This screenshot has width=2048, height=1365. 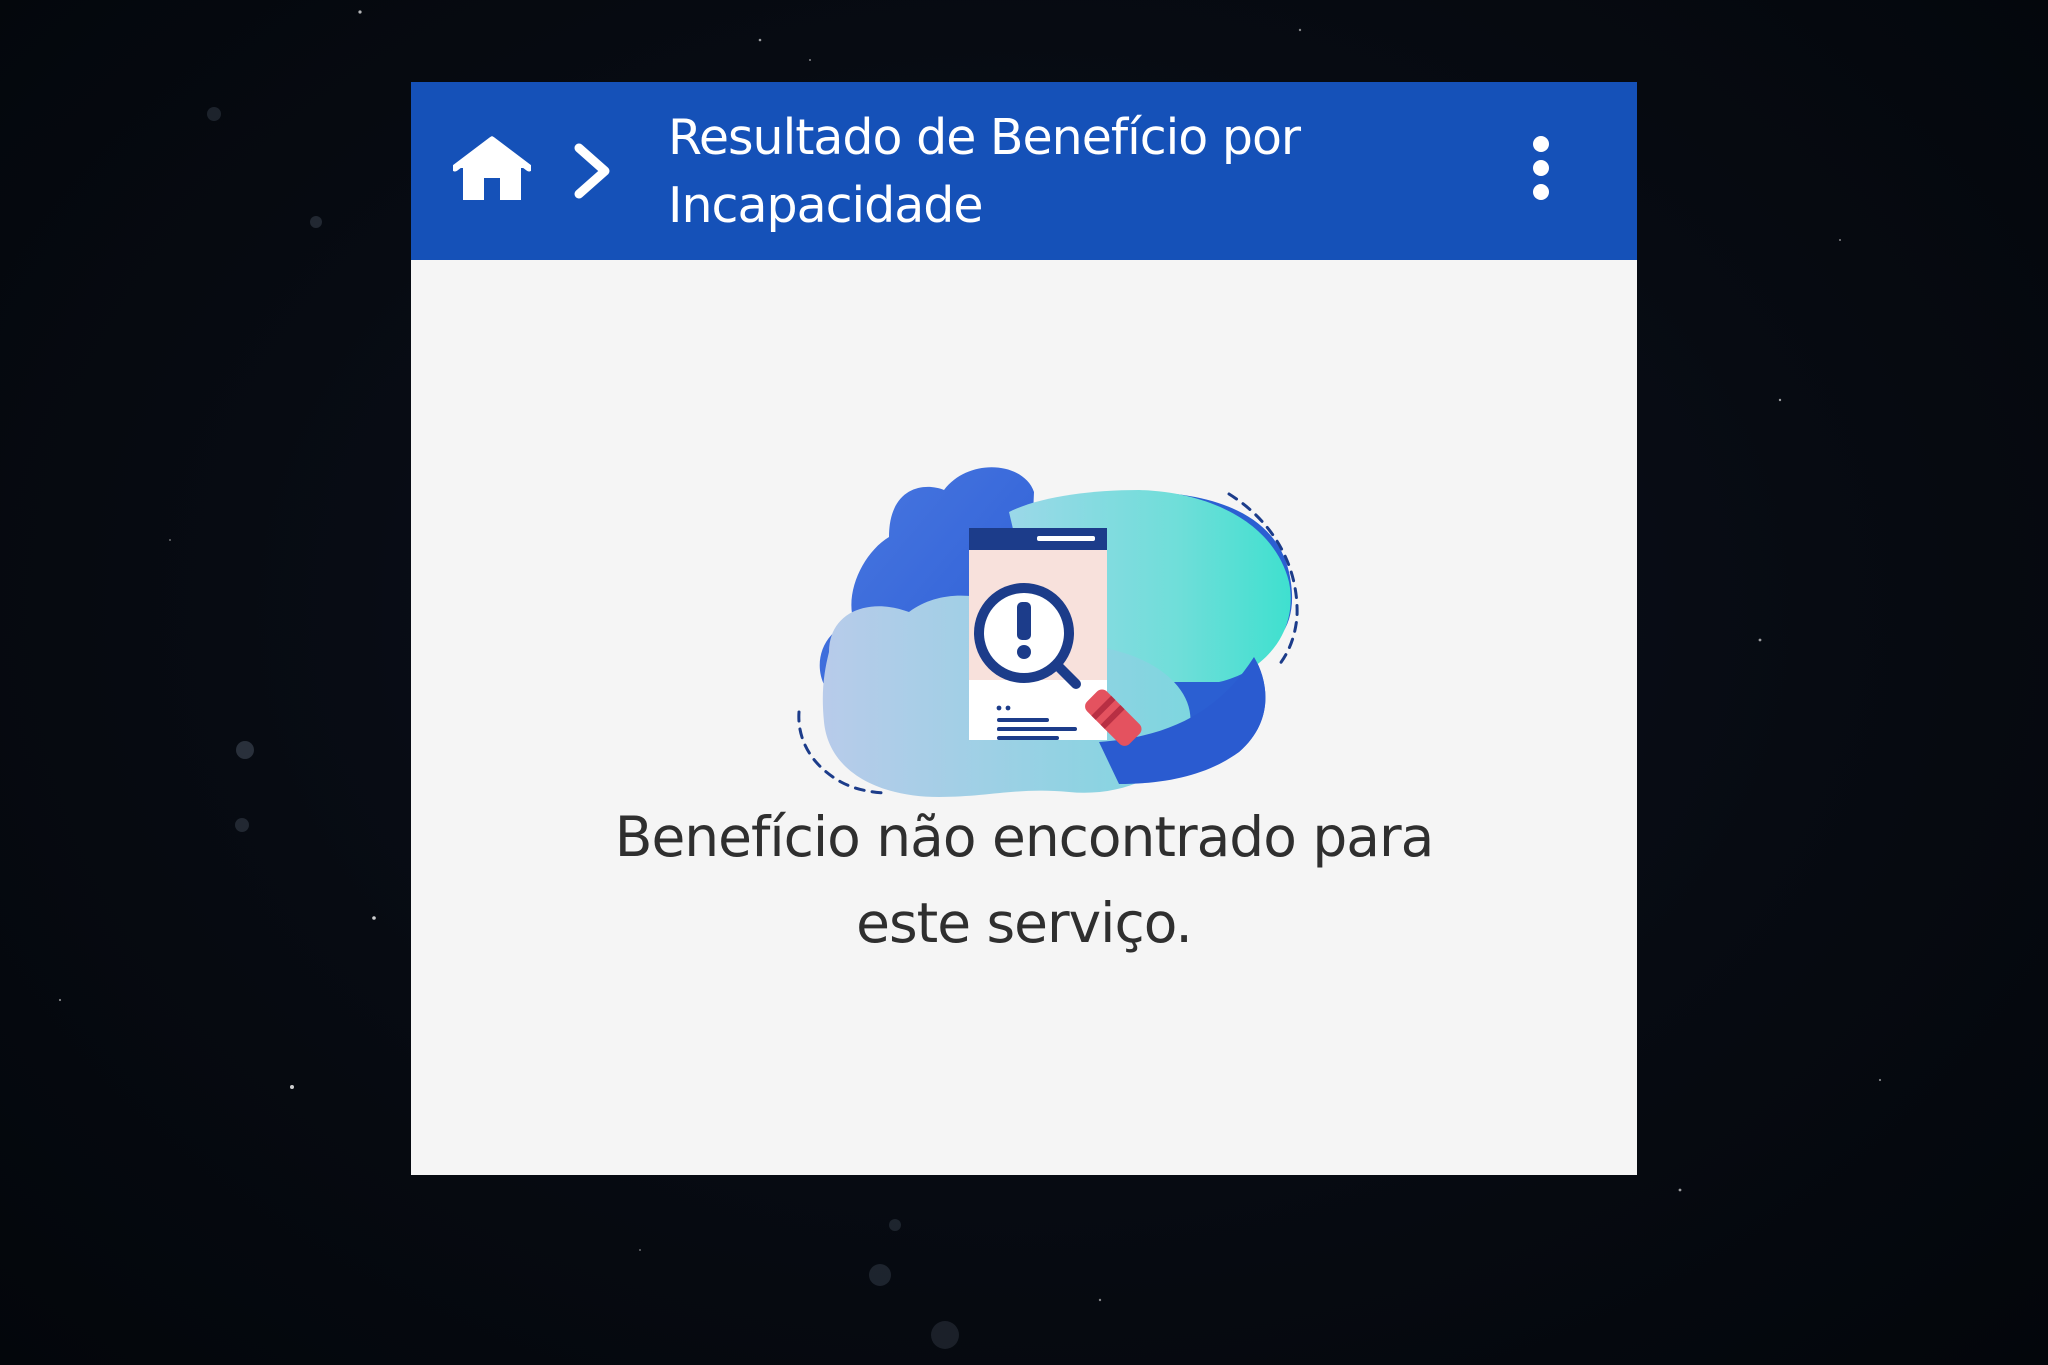 What do you see at coordinates (1024, 923) in the screenshot?
I see `empty-state-message-line-2: este serviço.` at bounding box center [1024, 923].